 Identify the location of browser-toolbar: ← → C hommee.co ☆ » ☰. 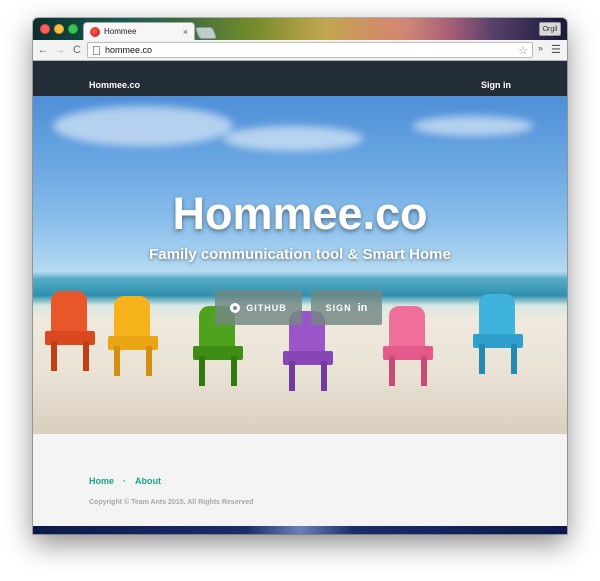
(300, 50).